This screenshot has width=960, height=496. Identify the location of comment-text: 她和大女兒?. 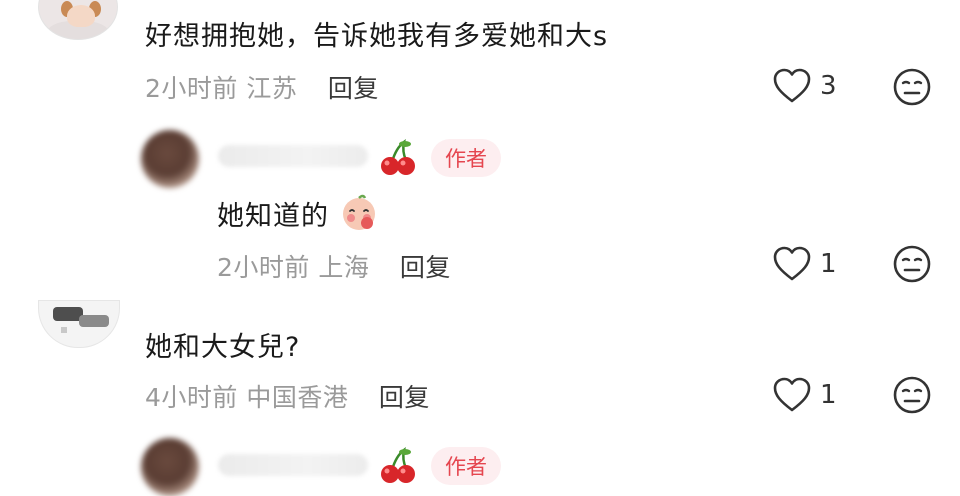
(223, 347).